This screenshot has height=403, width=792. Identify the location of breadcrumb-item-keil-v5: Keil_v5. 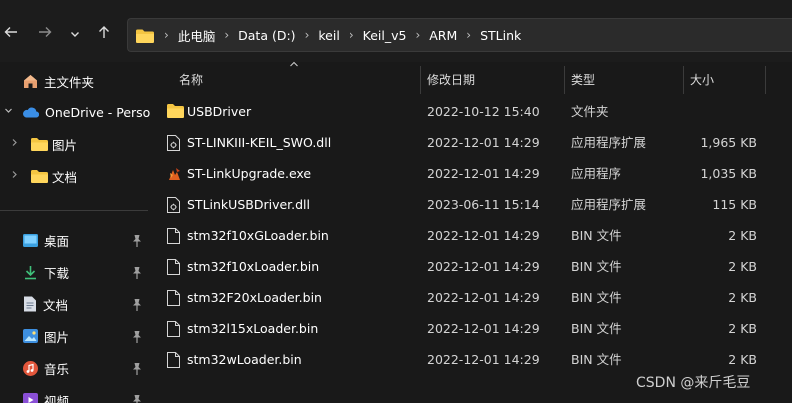
(385, 35).